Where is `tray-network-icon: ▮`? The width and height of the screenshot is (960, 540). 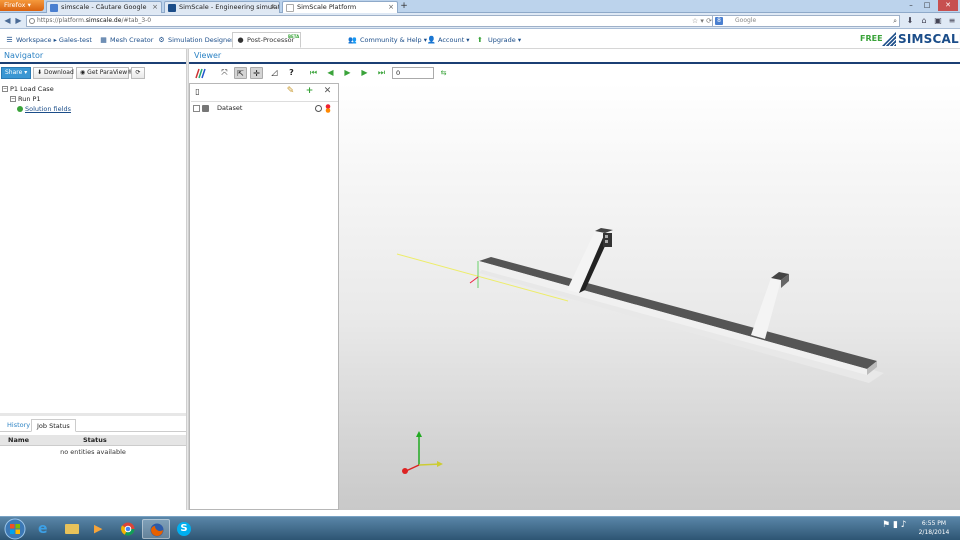
tray-network-icon: ▮ is located at coordinates (895, 525).